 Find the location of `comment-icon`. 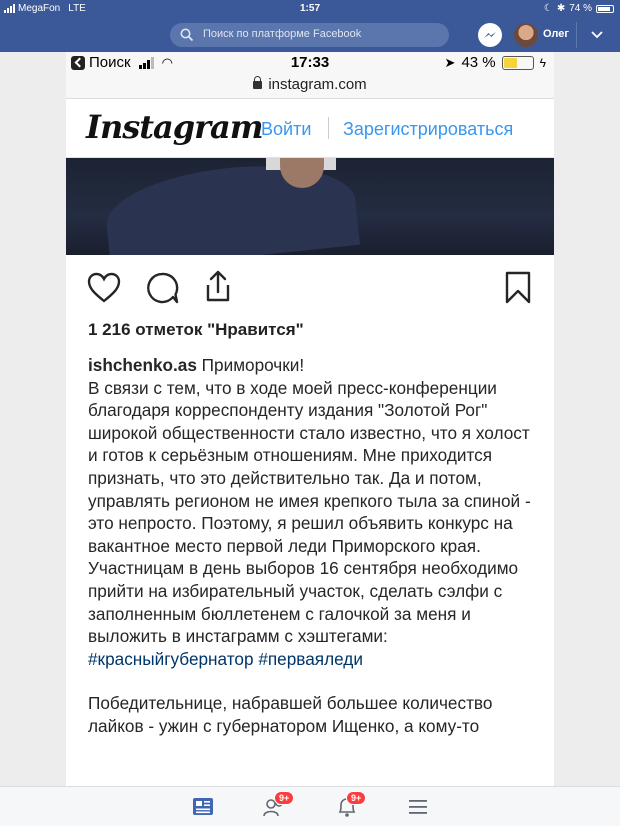

comment-icon is located at coordinates (162, 288).